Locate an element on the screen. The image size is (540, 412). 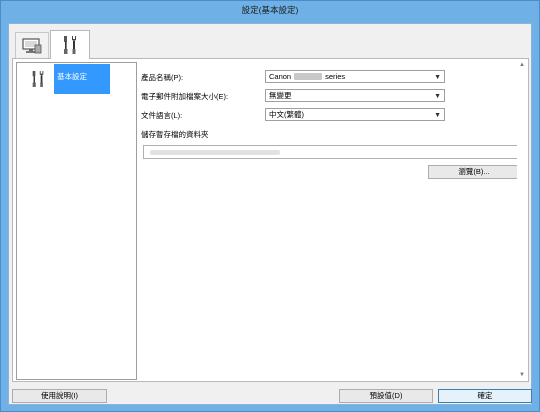
computer-monitor-icon is located at coordinates (32, 46).